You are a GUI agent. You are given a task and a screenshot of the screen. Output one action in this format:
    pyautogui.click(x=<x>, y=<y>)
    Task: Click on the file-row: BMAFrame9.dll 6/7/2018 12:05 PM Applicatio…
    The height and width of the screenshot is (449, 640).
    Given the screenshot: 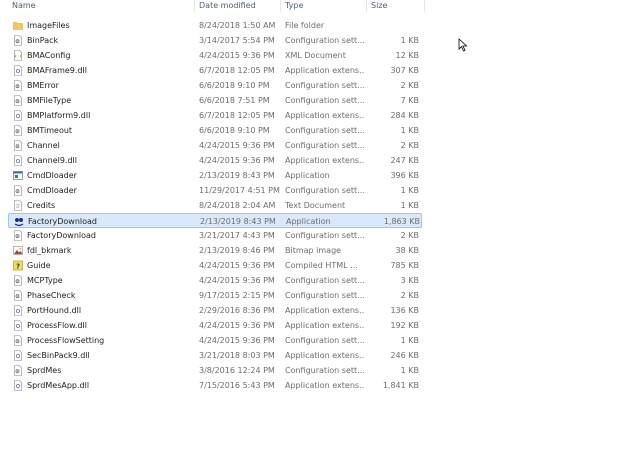 What is the action you would take?
    pyautogui.click(x=212, y=70)
    